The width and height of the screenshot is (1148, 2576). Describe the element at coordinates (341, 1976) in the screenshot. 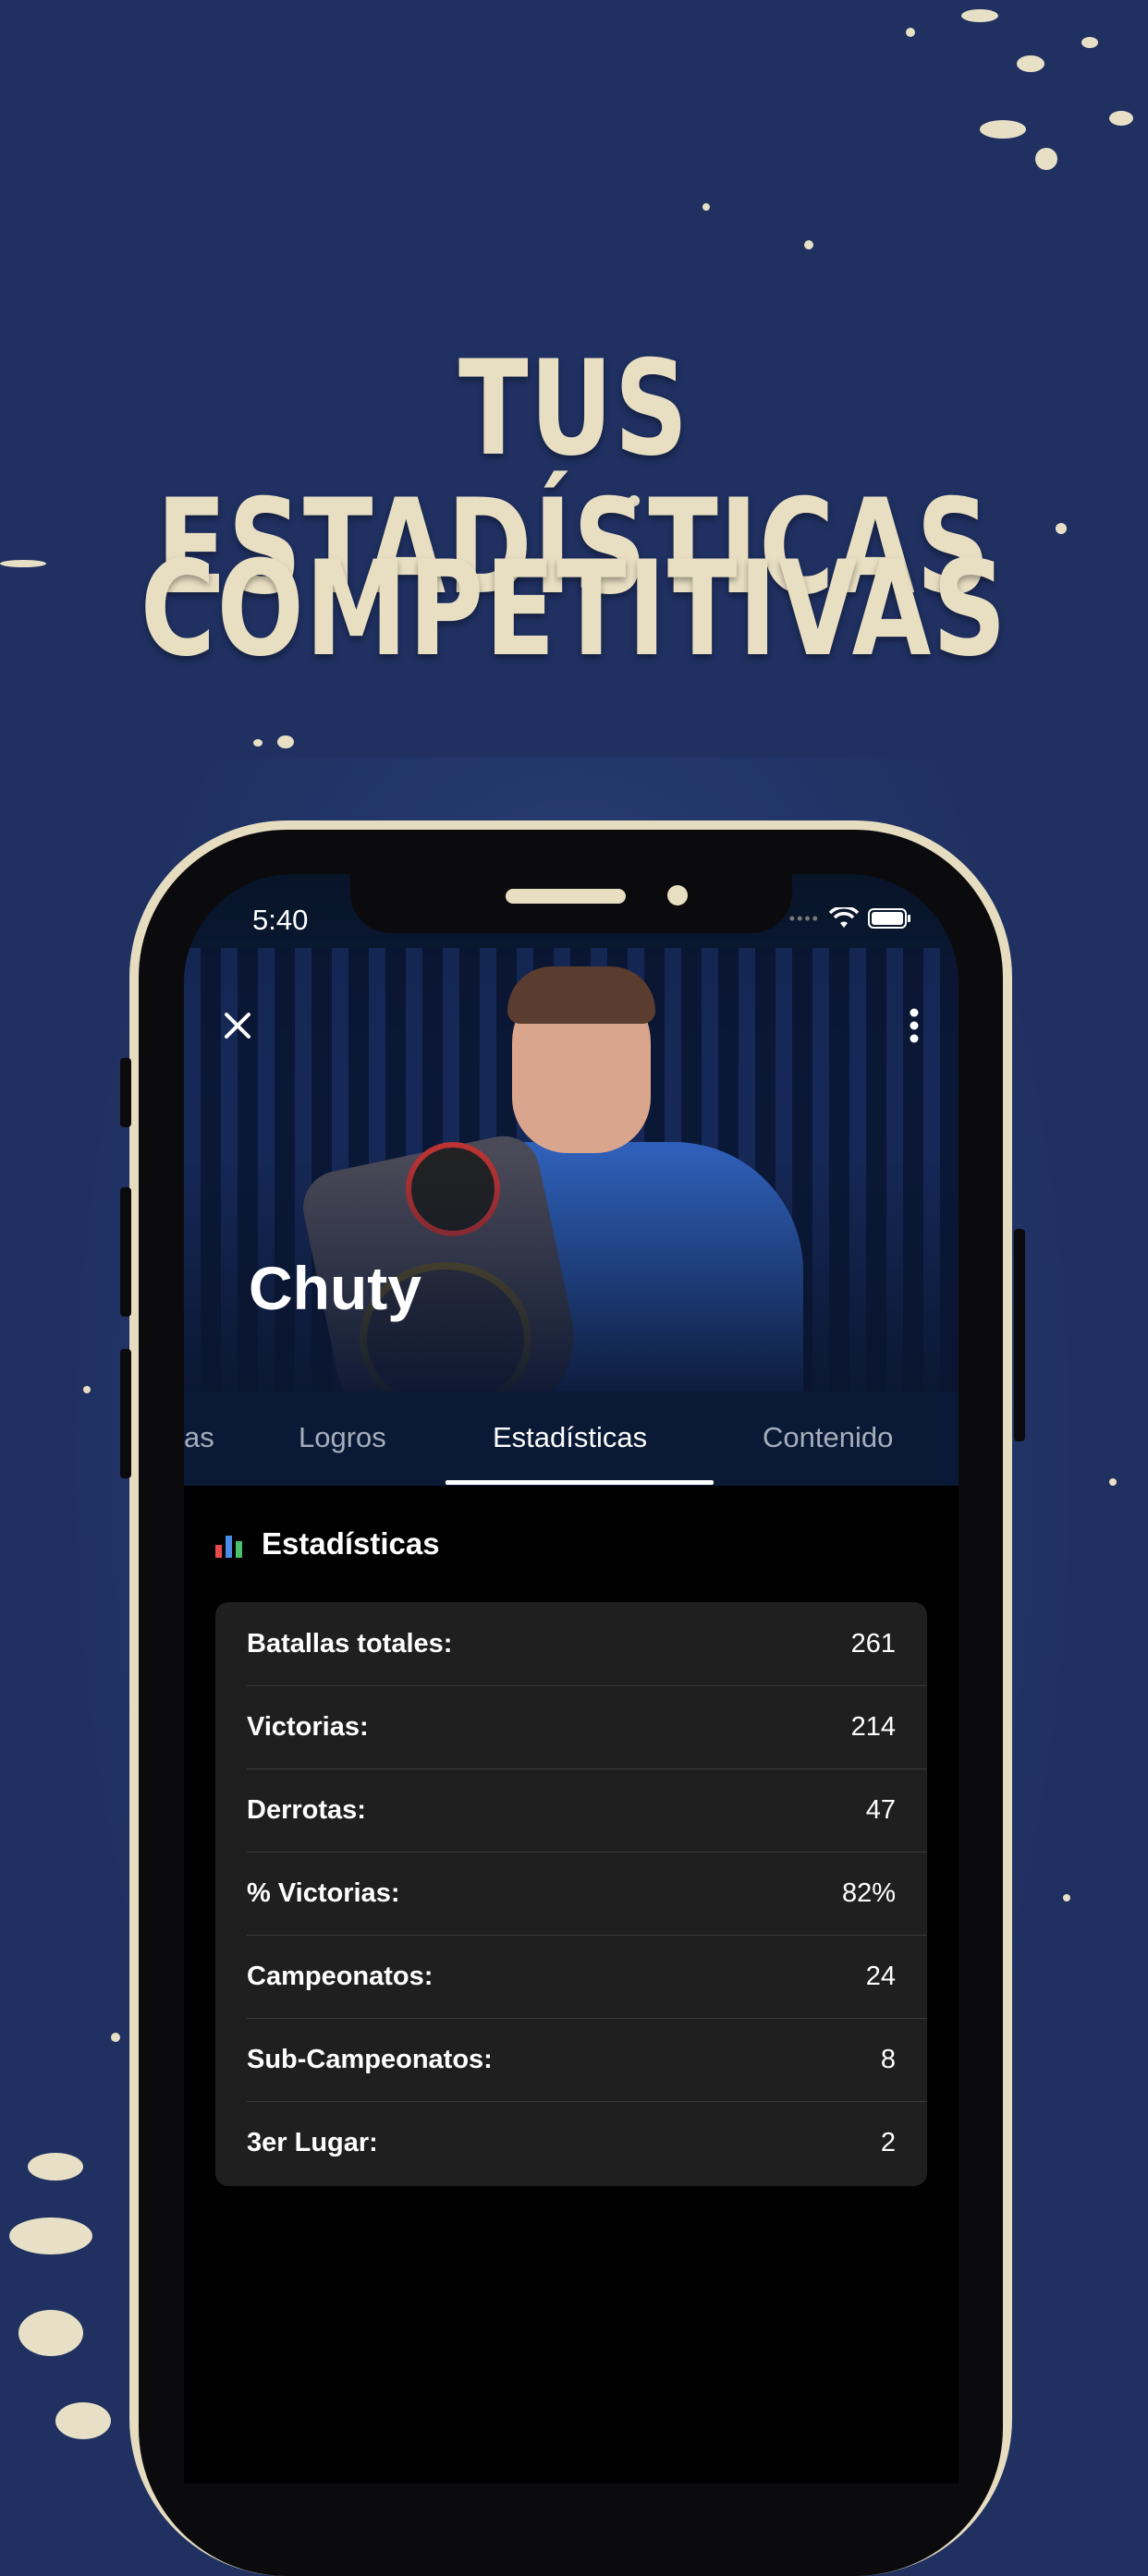

I see `stat-label: Campeonatos:` at that location.